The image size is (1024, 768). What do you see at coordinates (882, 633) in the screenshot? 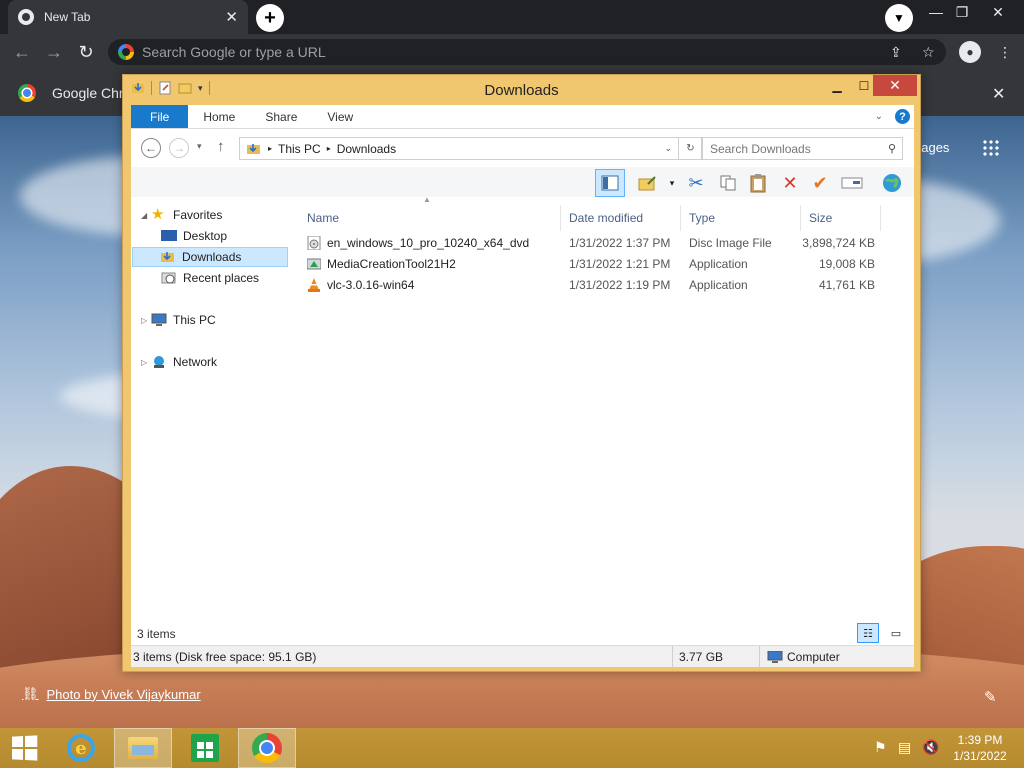
I see `view-toggle-group: ☷ ▭` at bounding box center [882, 633].